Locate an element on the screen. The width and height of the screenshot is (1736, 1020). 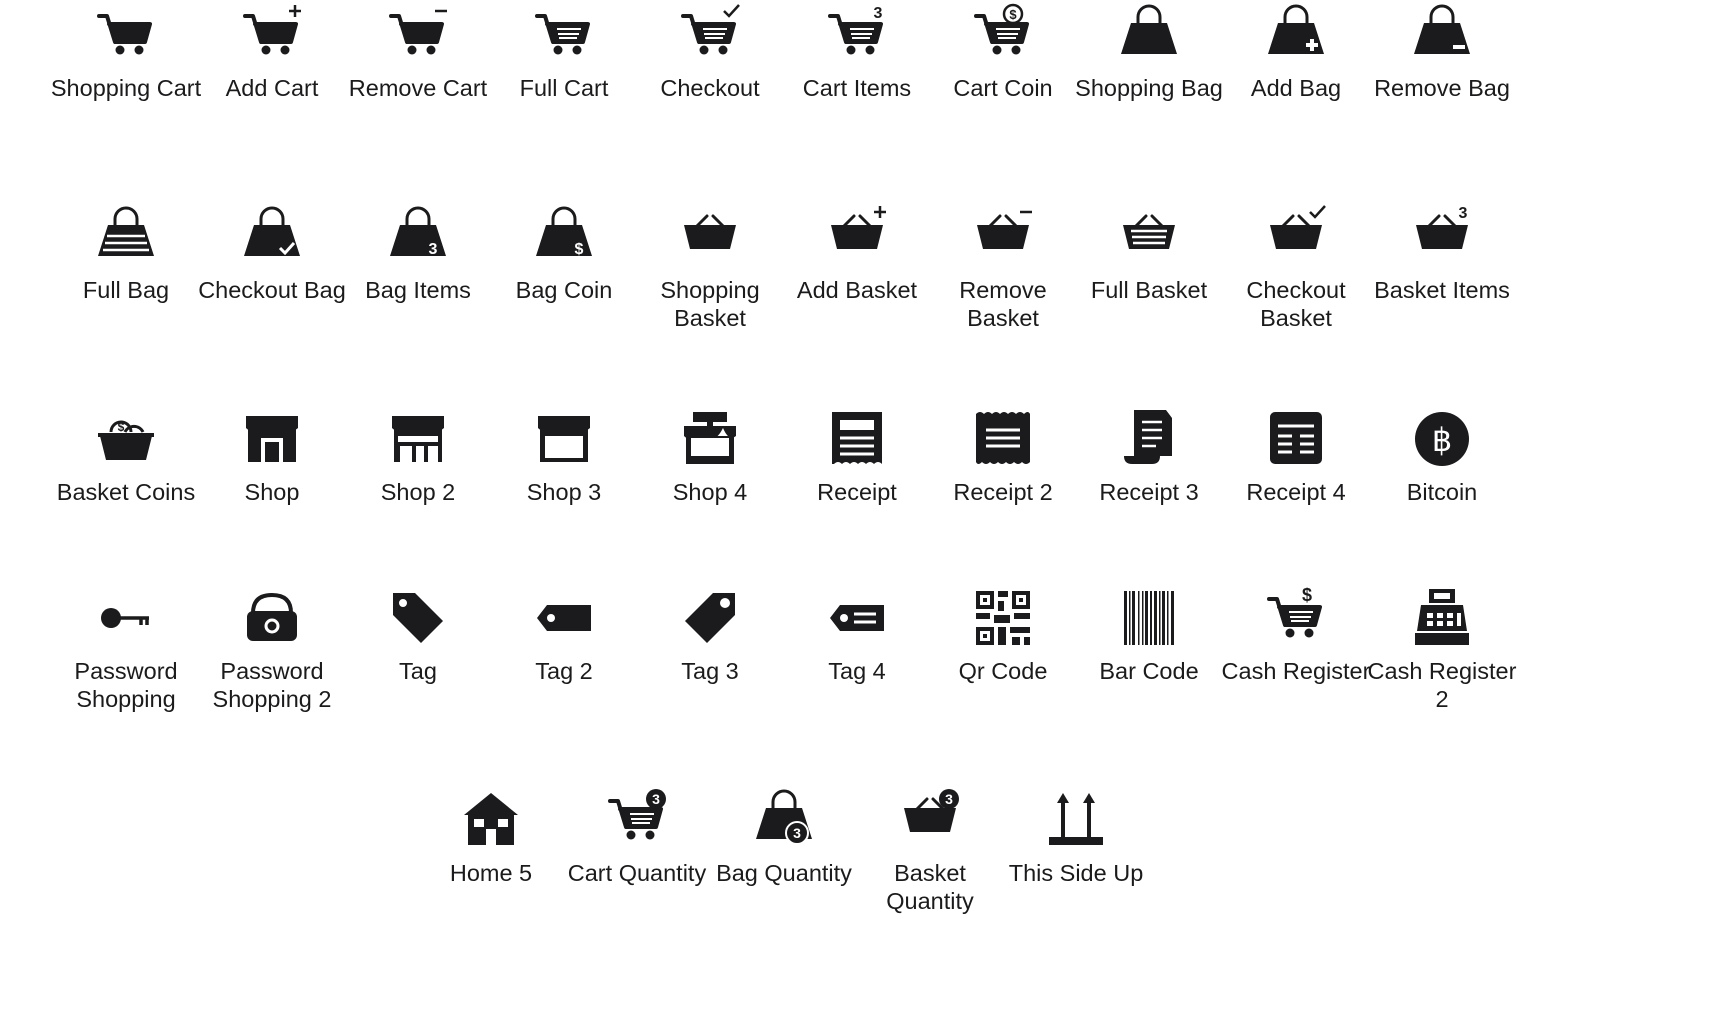
icon-tile: Full Cart is located at coordinates (564, 52).